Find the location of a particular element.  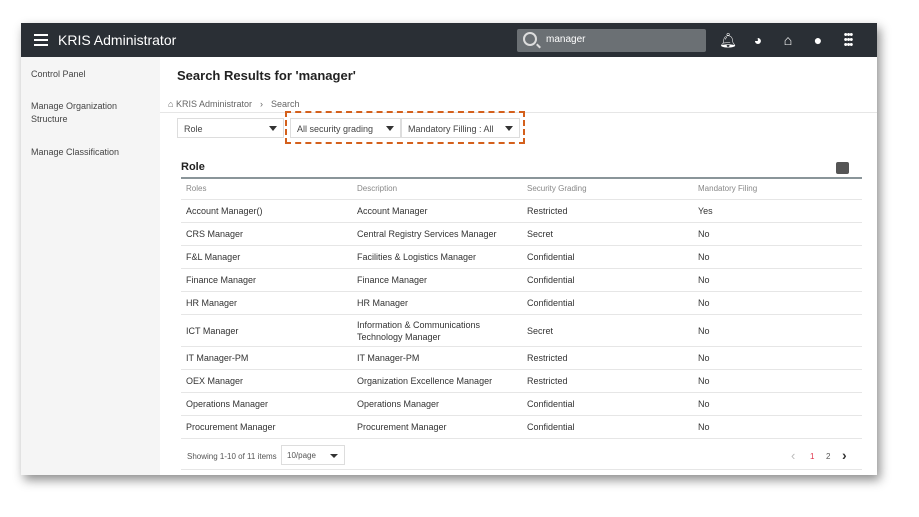

role-name: Finance Manager is located at coordinates (221, 280).